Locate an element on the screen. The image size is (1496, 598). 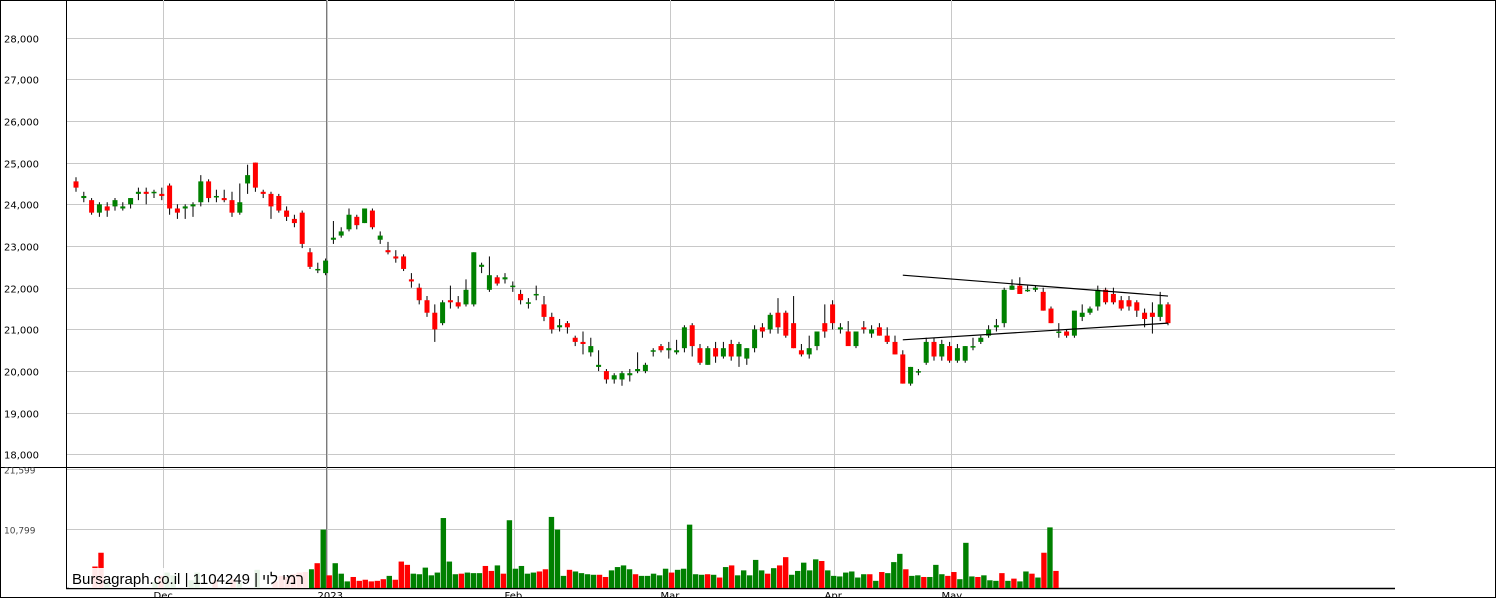
volume-tick-label: 21,599 is located at coordinates (20, 472).